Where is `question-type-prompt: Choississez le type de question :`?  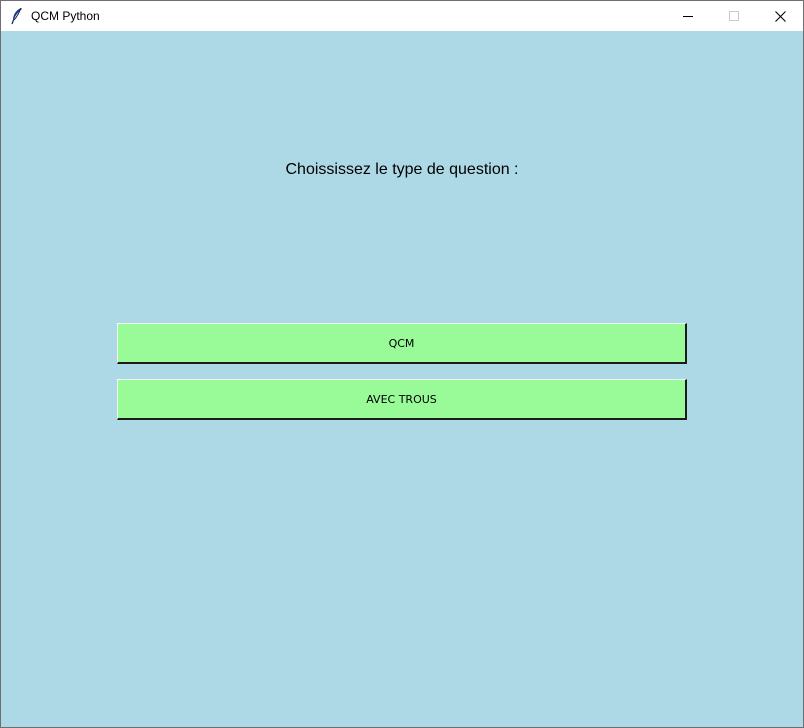
question-type-prompt: Choississez le type de question : is located at coordinates (402, 169).